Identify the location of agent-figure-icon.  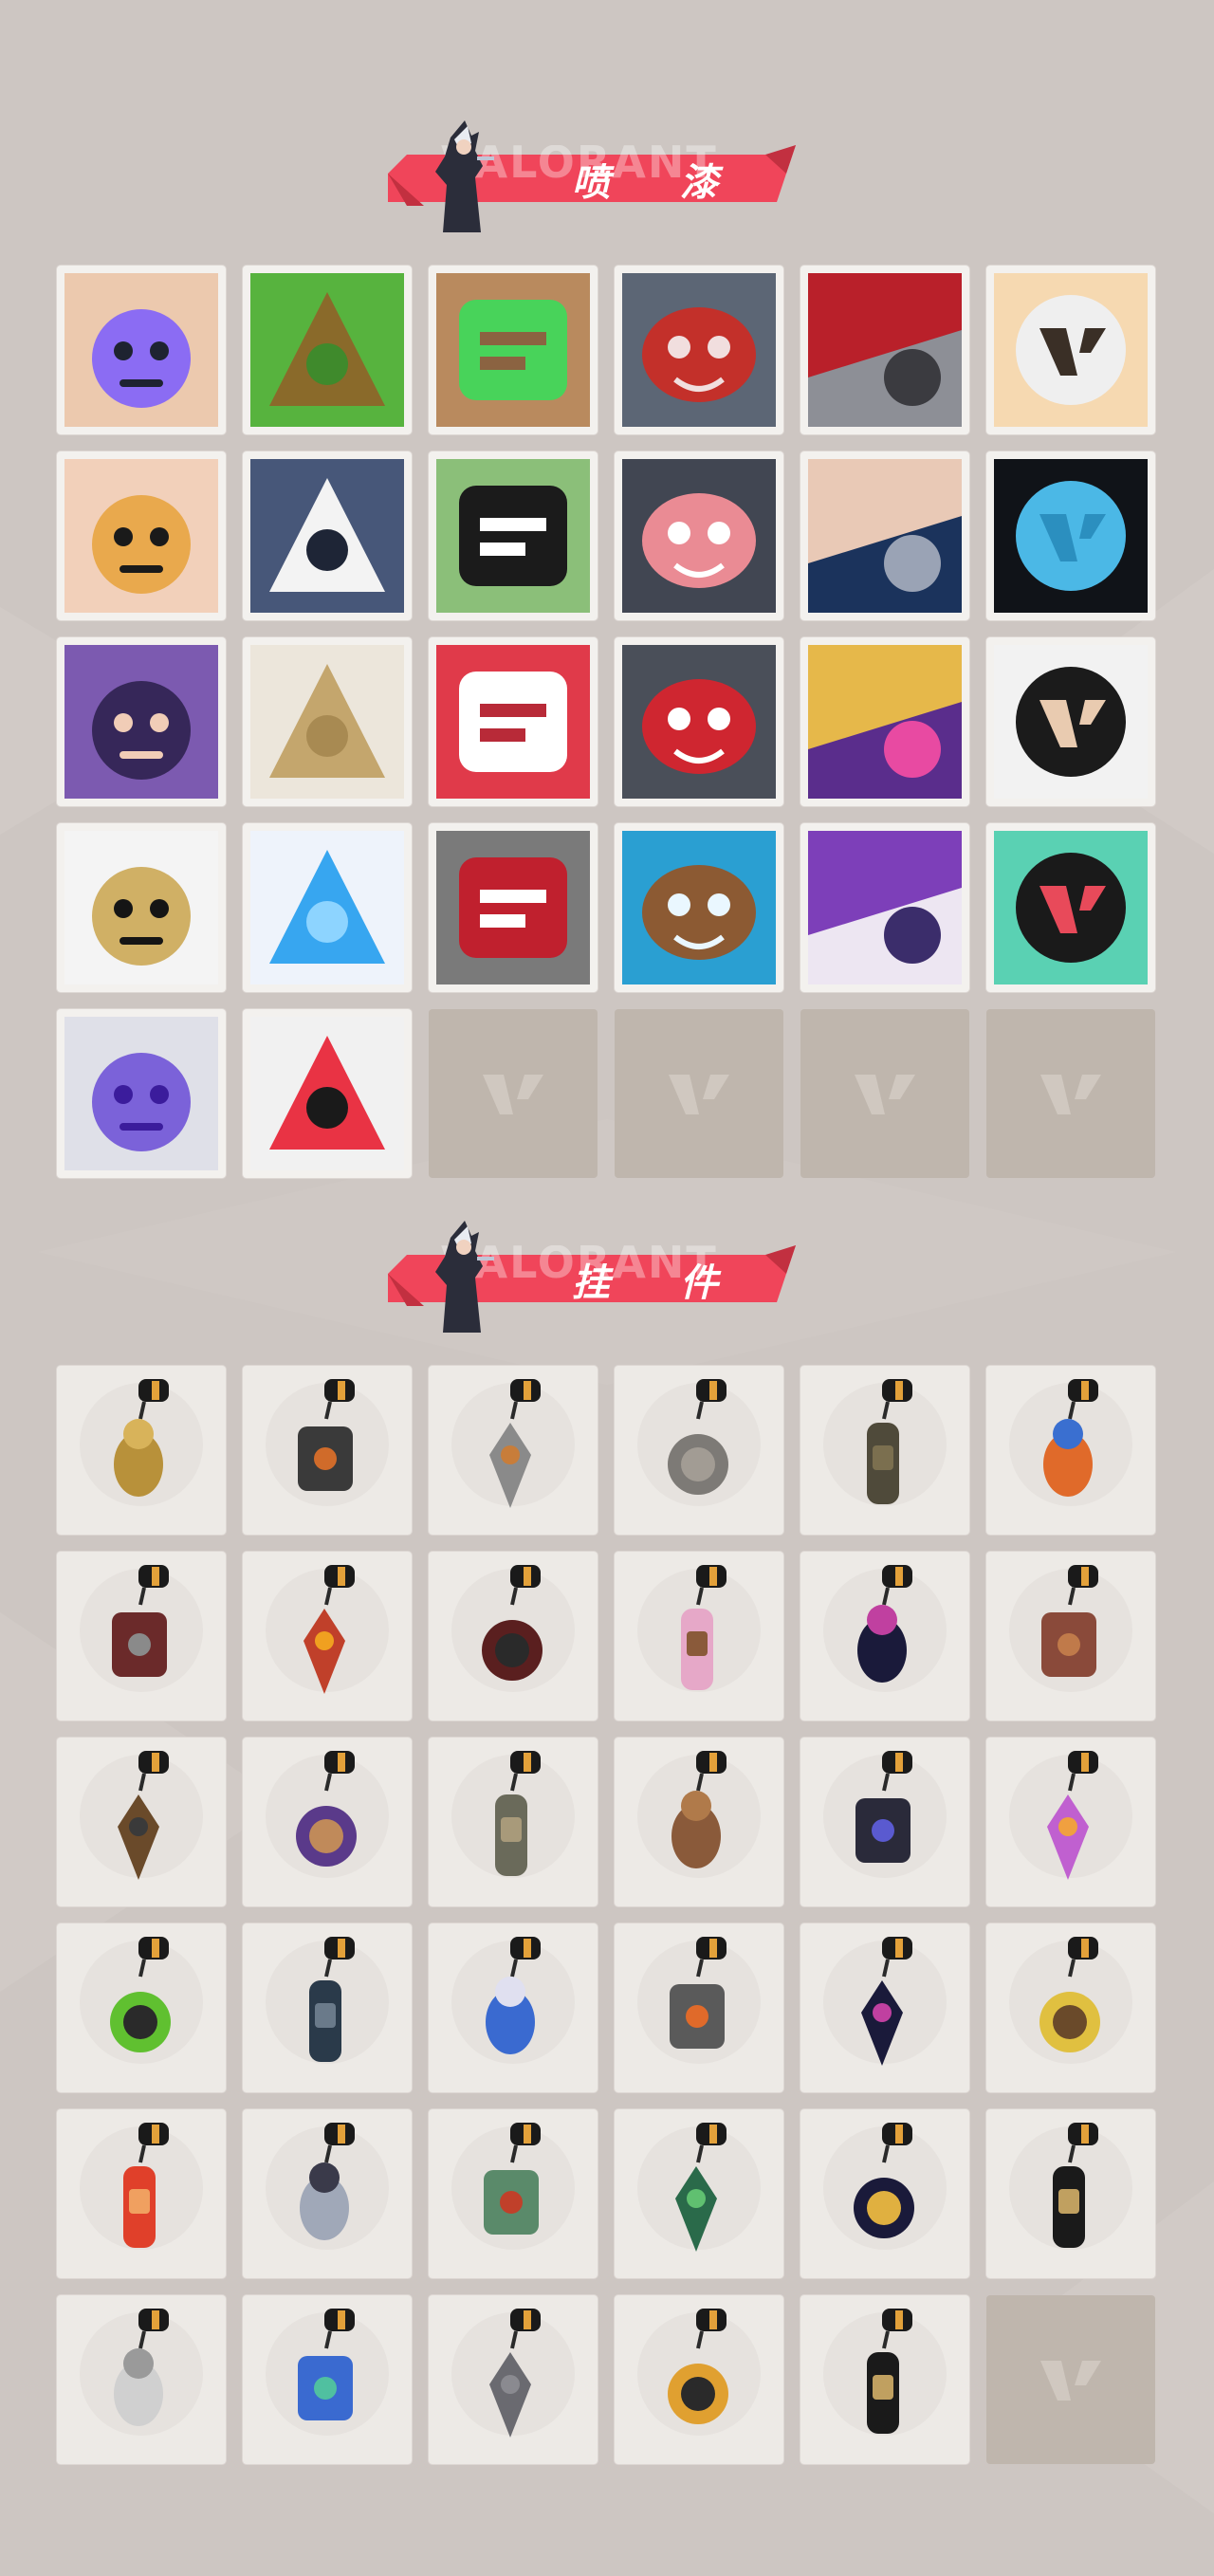
(464, 176).